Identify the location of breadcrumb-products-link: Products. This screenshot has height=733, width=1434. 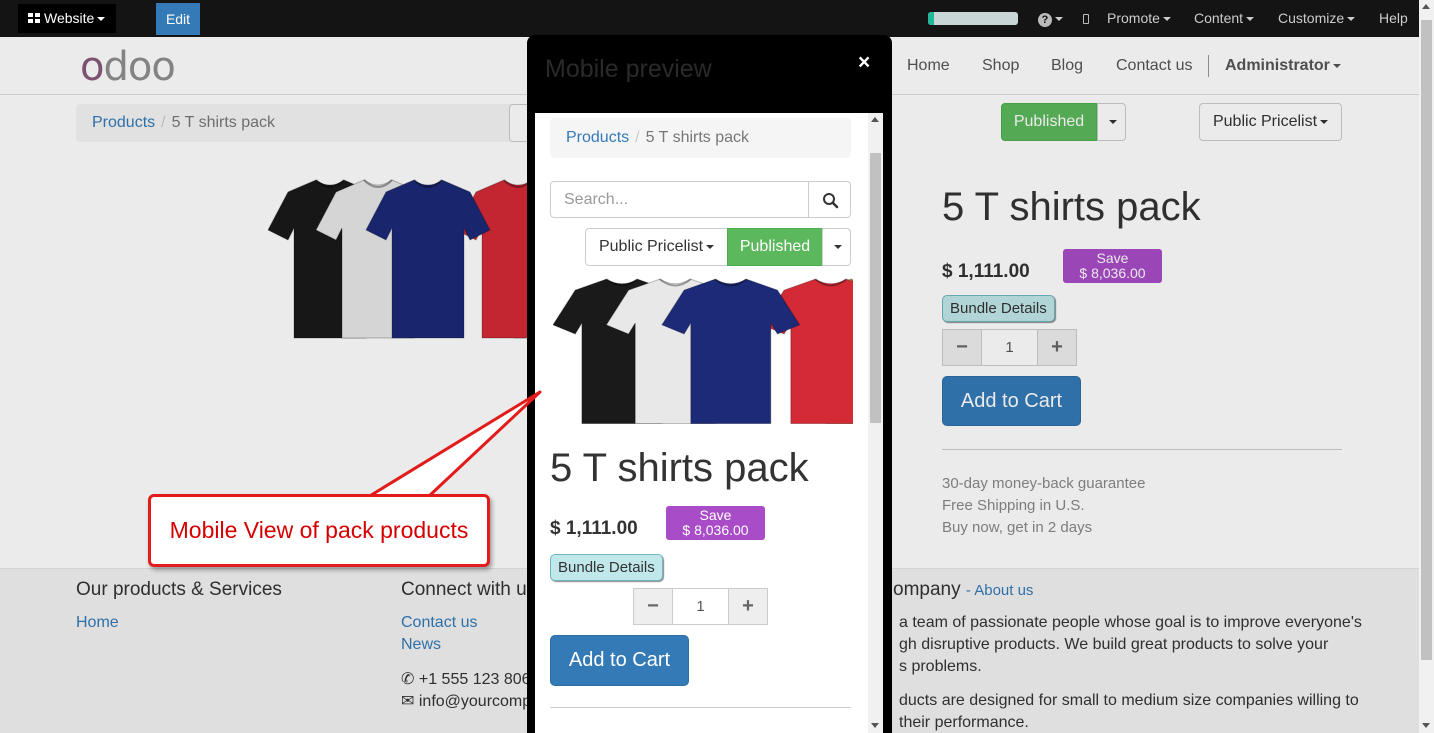
(597, 137).